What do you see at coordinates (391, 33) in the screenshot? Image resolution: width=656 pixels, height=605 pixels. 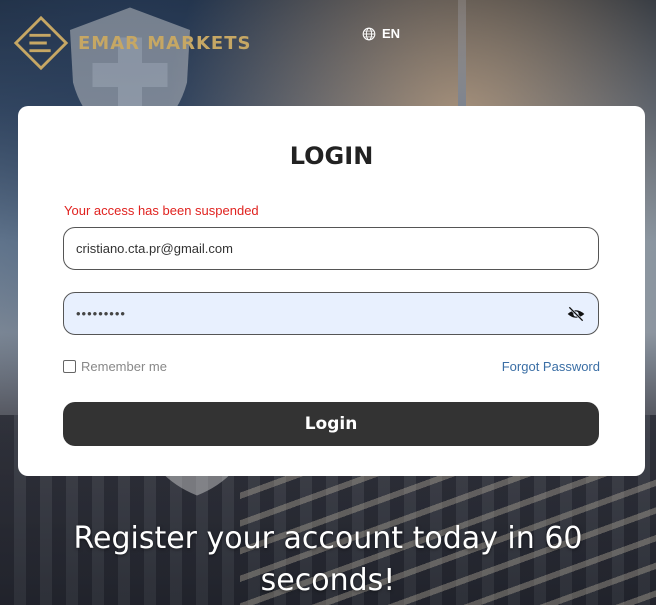 I see `language-code: EN` at bounding box center [391, 33].